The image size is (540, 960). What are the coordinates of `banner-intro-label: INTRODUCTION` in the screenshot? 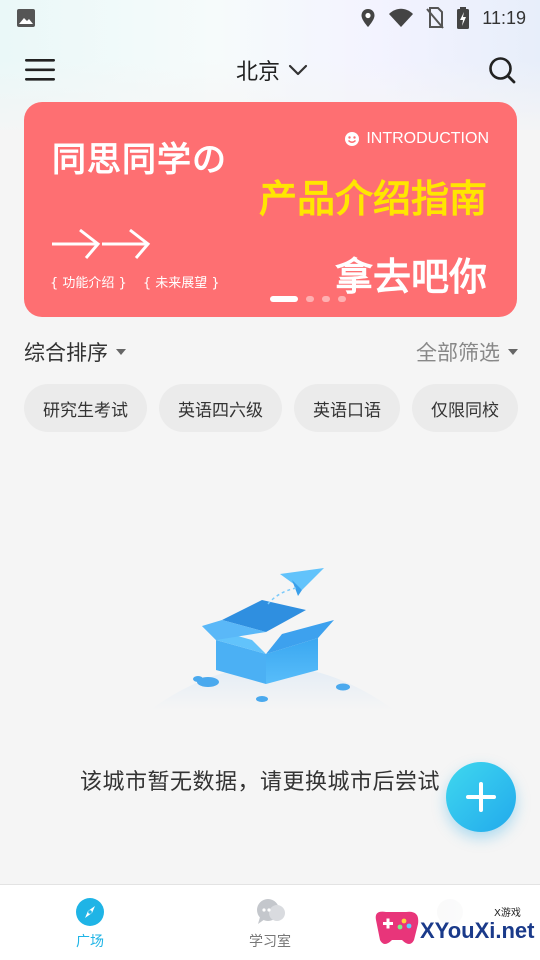 It's located at (427, 138).